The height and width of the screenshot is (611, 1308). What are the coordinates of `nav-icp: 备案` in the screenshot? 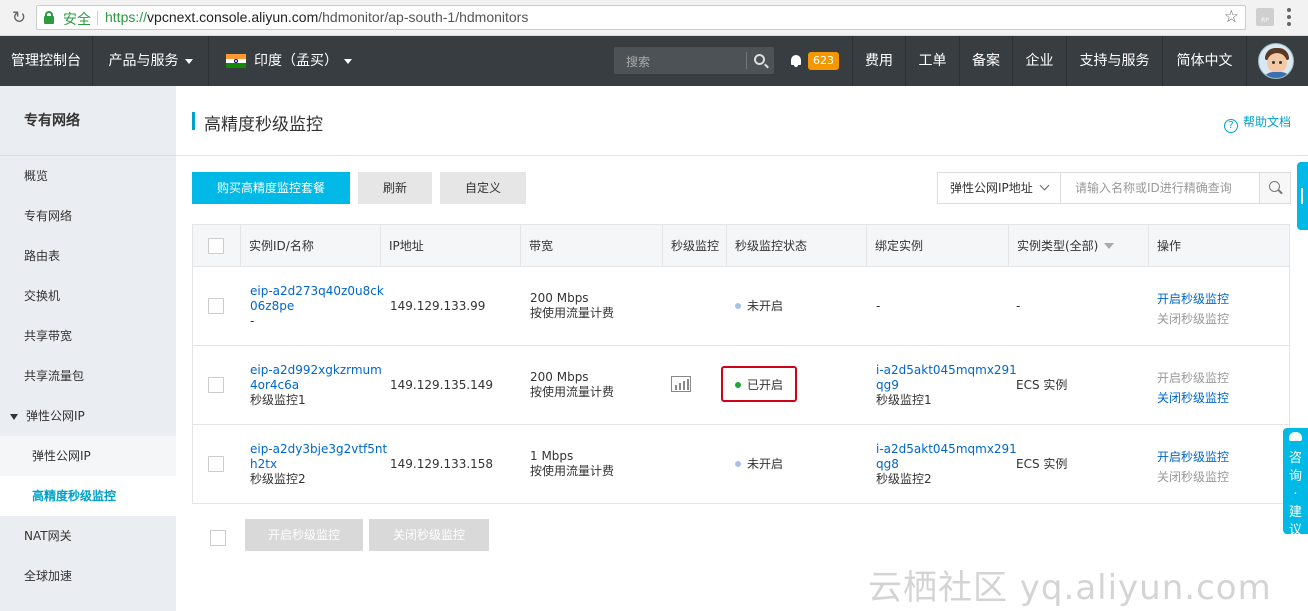 It's located at (986, 61).